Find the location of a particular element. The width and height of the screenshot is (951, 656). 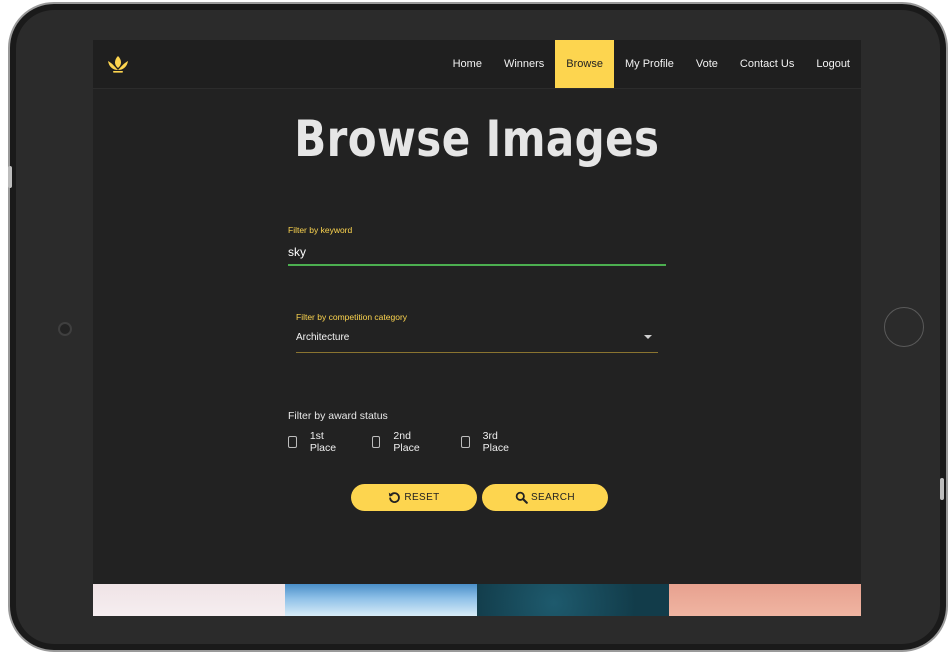

reset-label: RESET is located at coordinates (422, 497).